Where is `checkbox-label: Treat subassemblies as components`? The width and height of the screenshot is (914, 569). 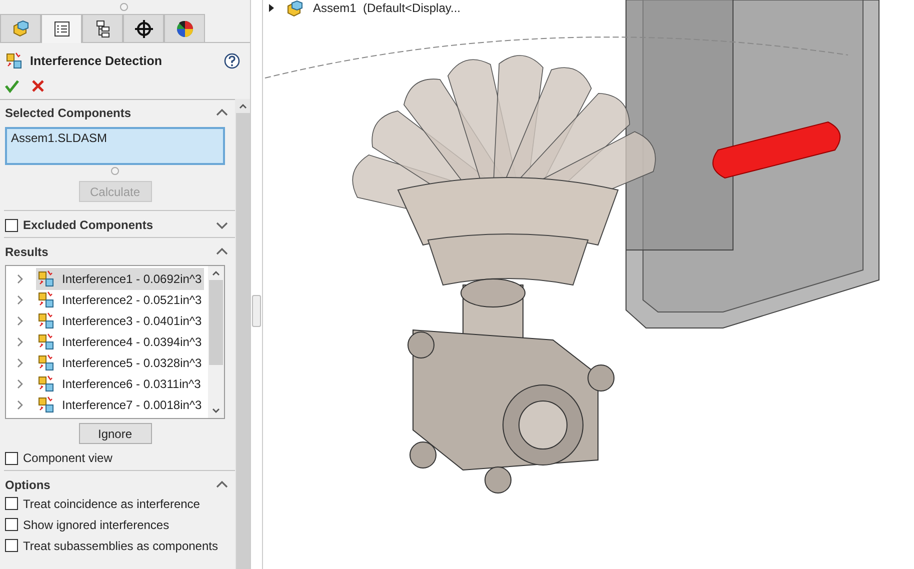
checkbox-label: Treat subassemblies as components is located at coordinates (120, 545).